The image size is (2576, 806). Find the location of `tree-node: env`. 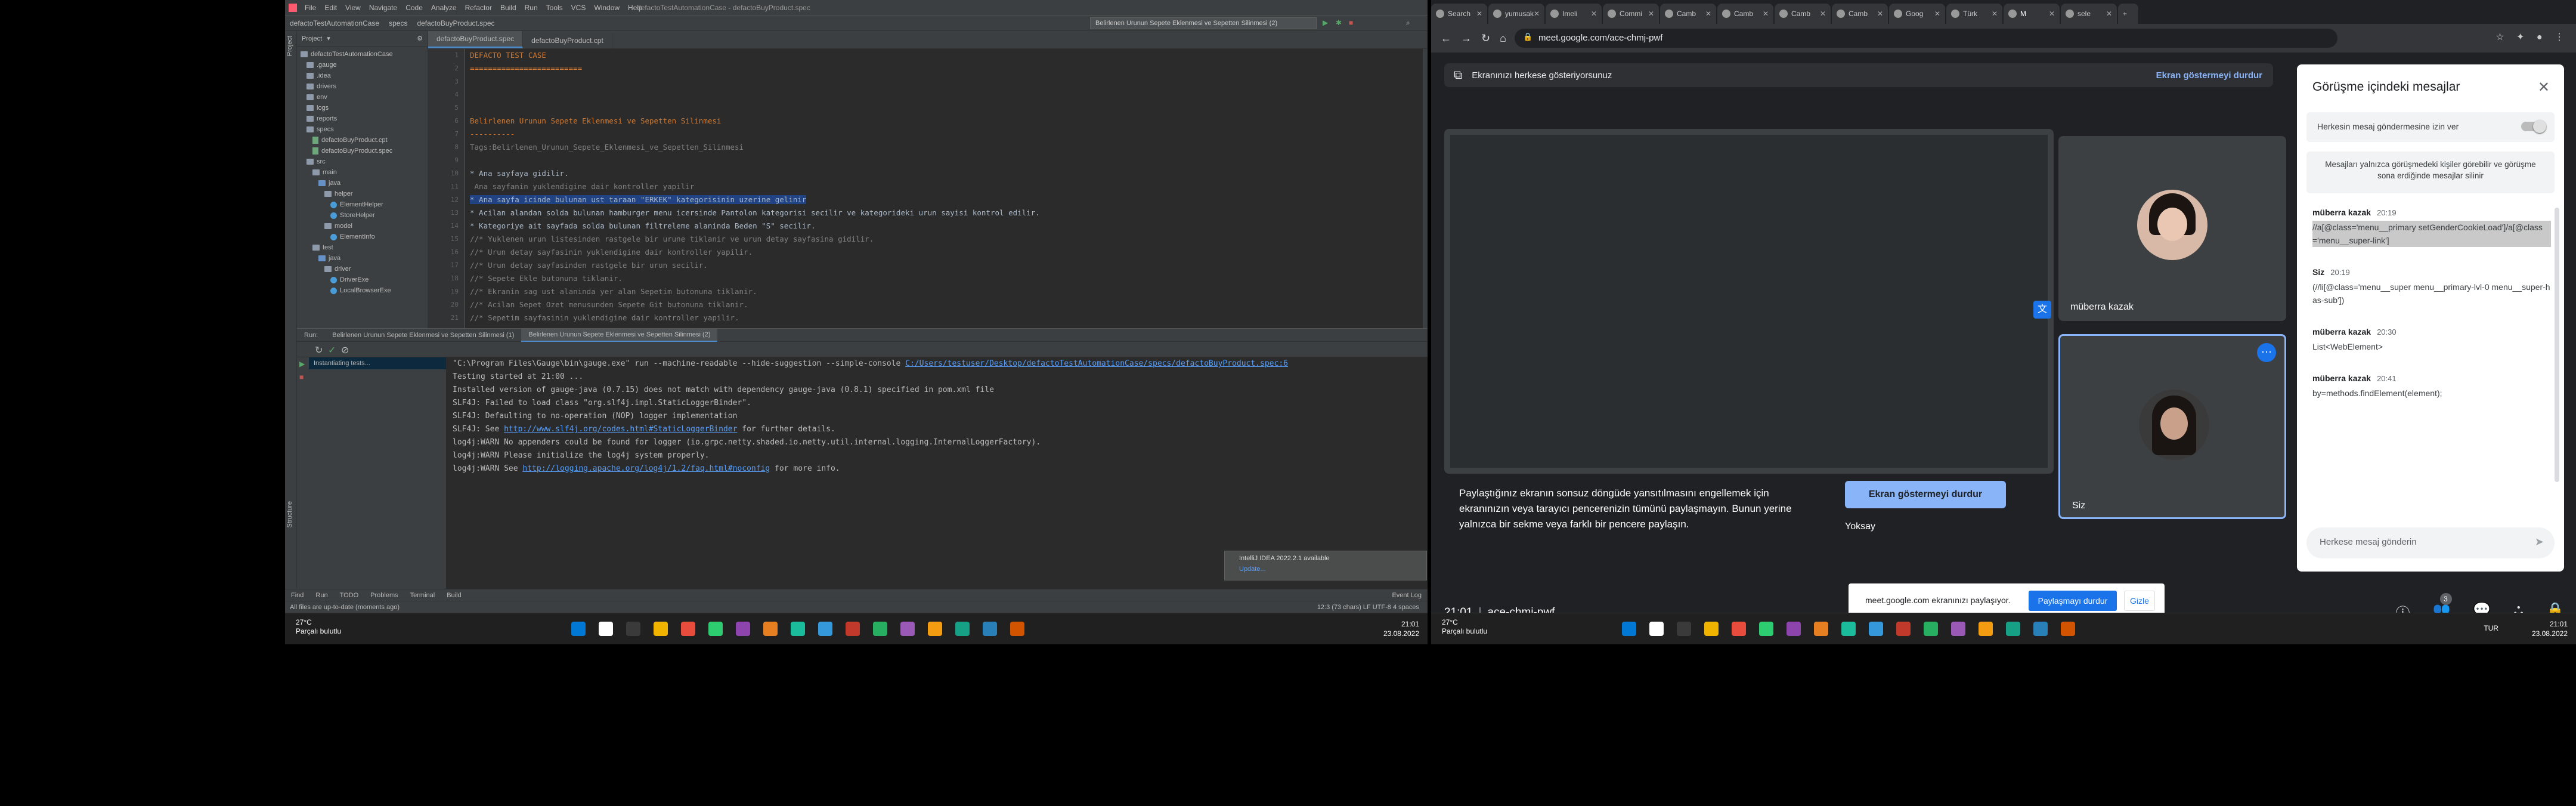

tree-node: env is located at coordinates (362, 97).